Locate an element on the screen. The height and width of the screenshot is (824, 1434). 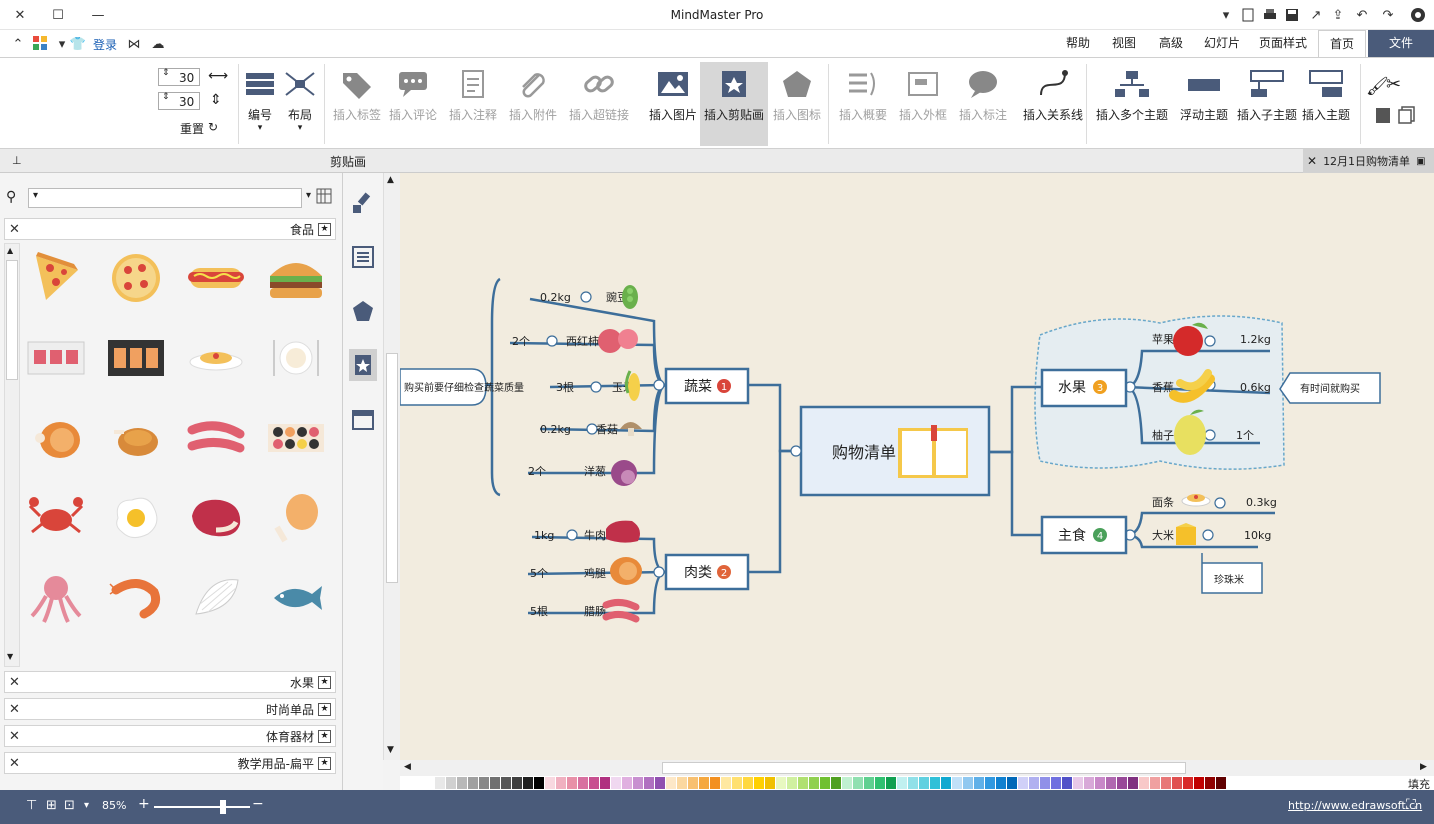
share-network-icon: ⋈ is located at coordinates (134, 44).